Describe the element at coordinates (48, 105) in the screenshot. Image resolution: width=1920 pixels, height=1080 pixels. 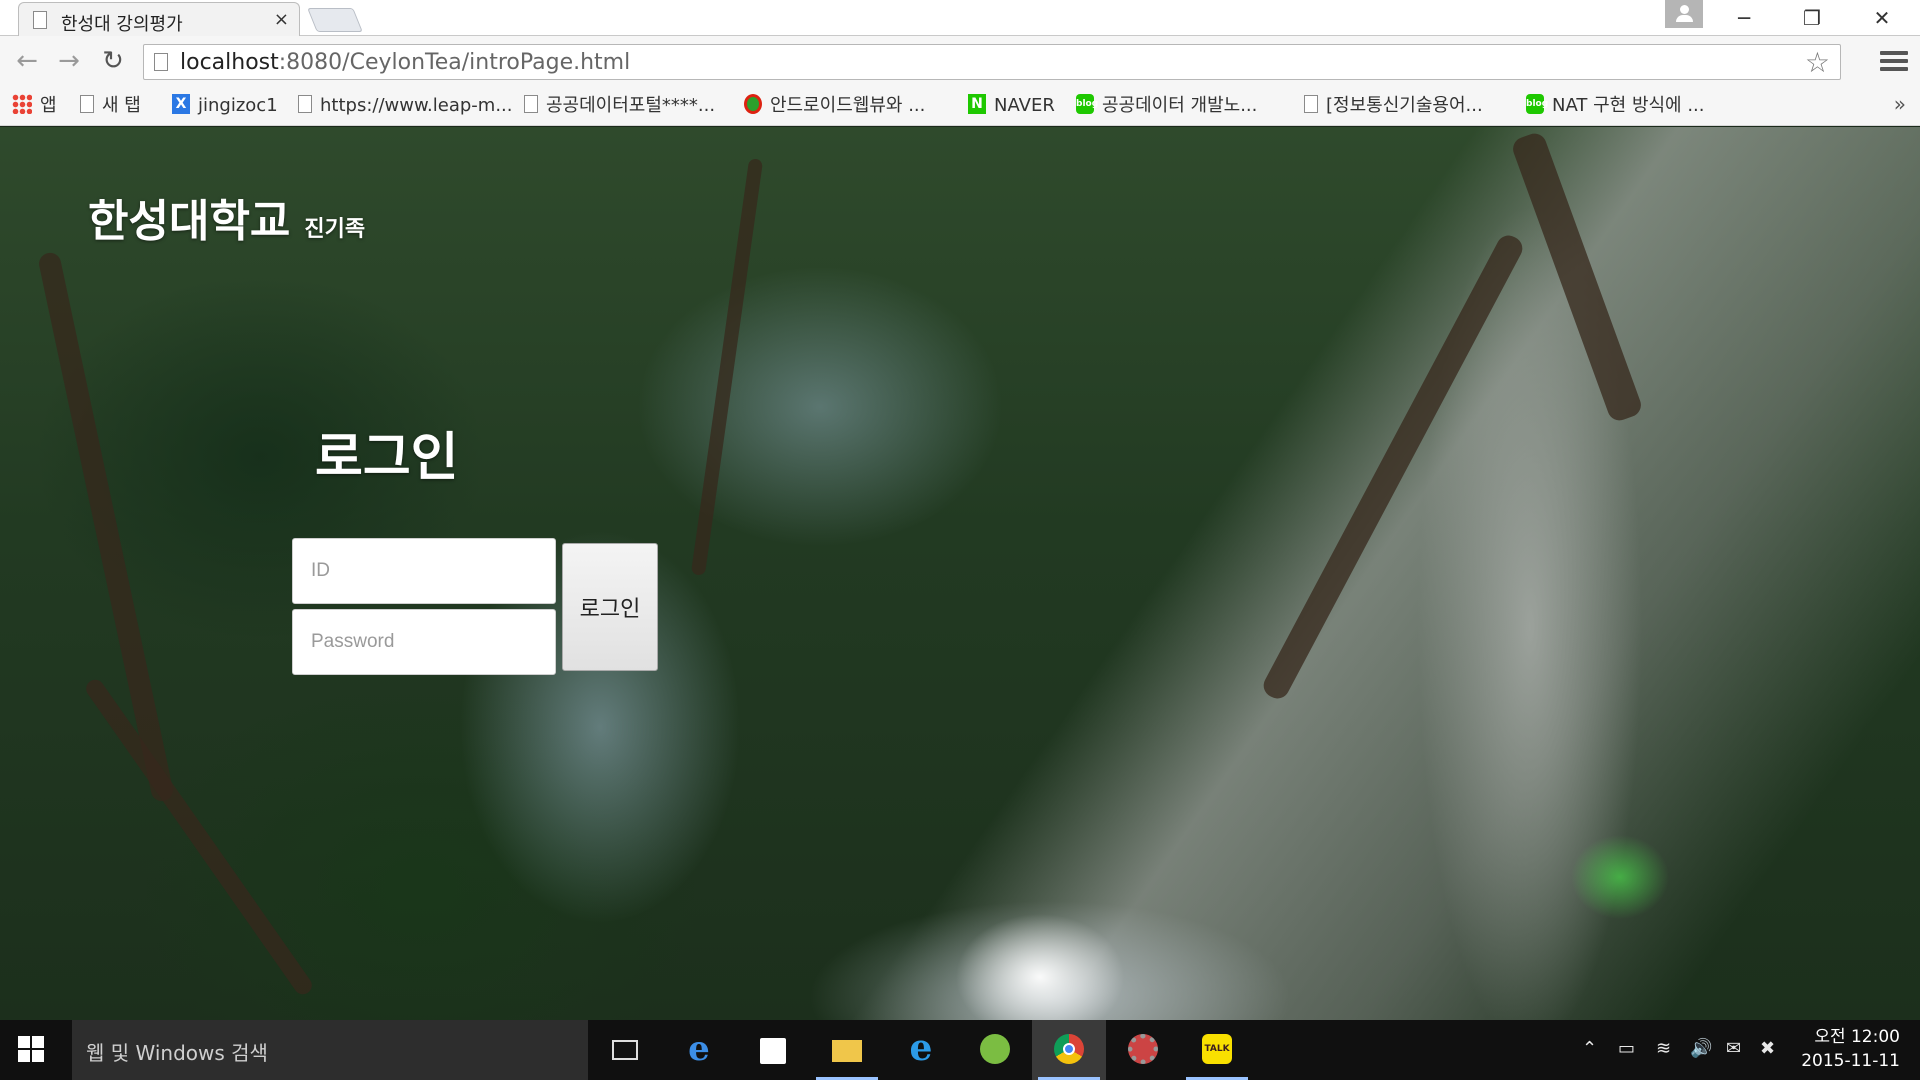
I see `bookmark-label: 앱` at that location.